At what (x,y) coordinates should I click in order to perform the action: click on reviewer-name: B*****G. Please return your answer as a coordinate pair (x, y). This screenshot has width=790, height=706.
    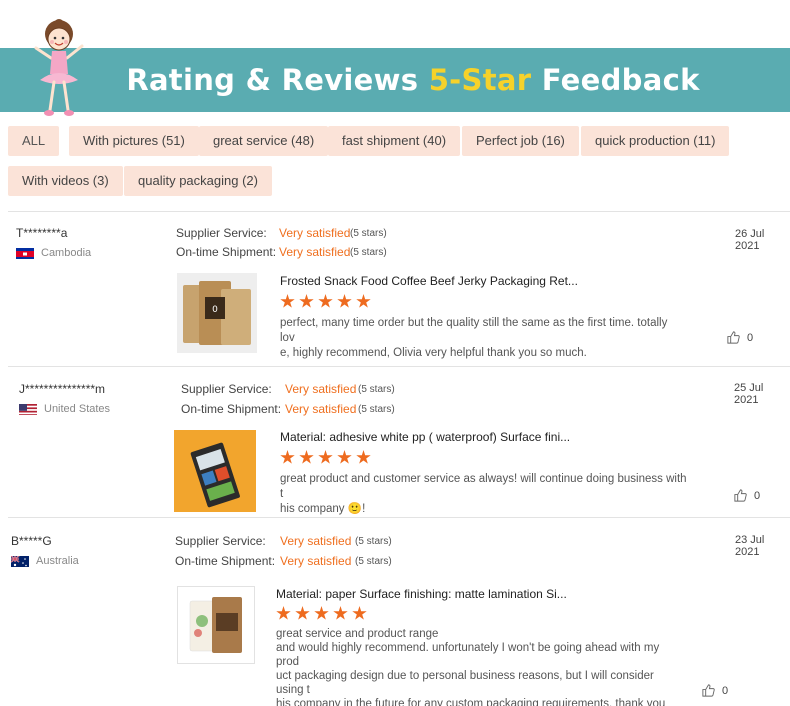
    Looking at the image, I should click on (31, 541).